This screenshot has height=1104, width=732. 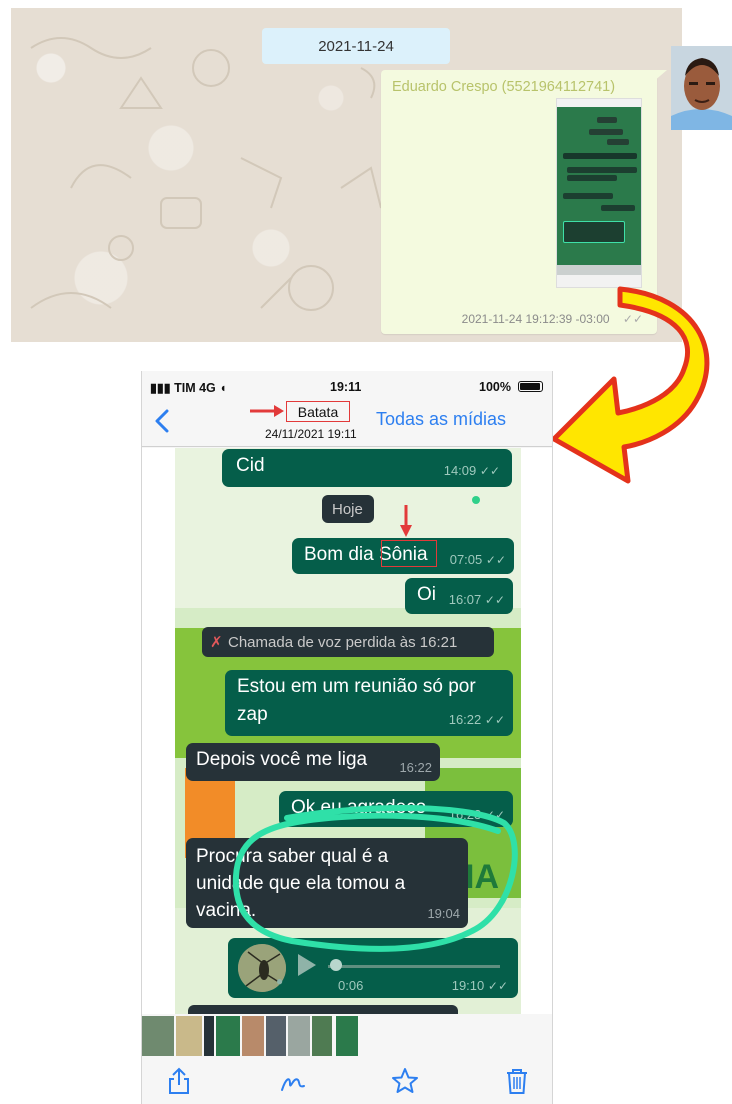 What do you see at coordinates (482, 877) in the screenshot?
I see `svg-text: IA` at bounding box center [482, 877].